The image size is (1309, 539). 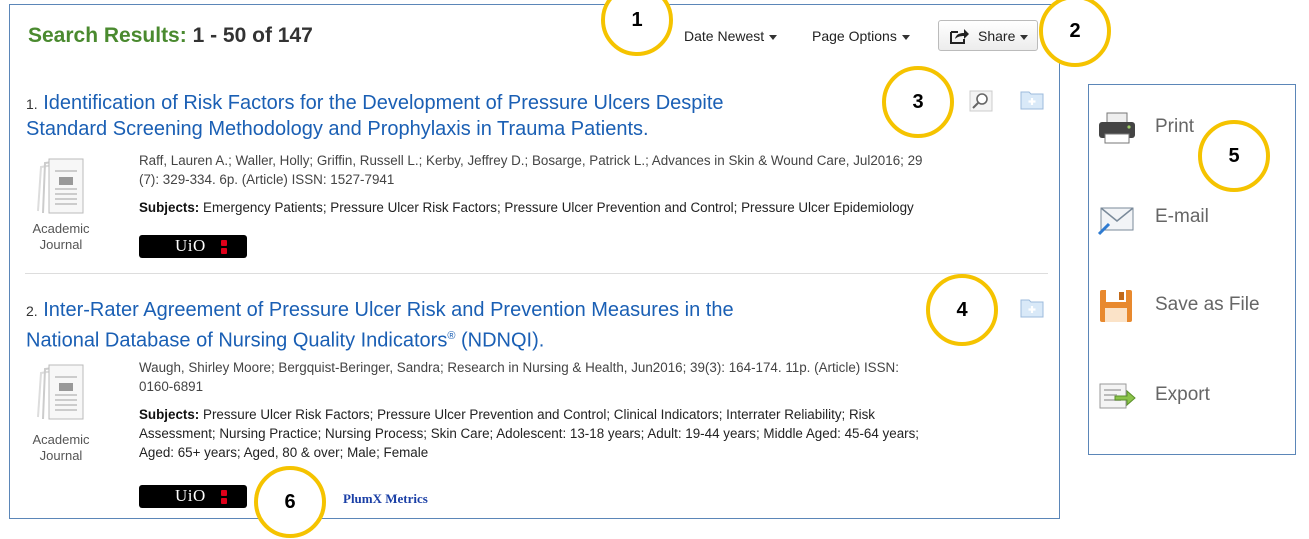 What do you see at coordinates (536, 273) in the screenshot?
I see `result-divider` at bounding box center [536, 273].